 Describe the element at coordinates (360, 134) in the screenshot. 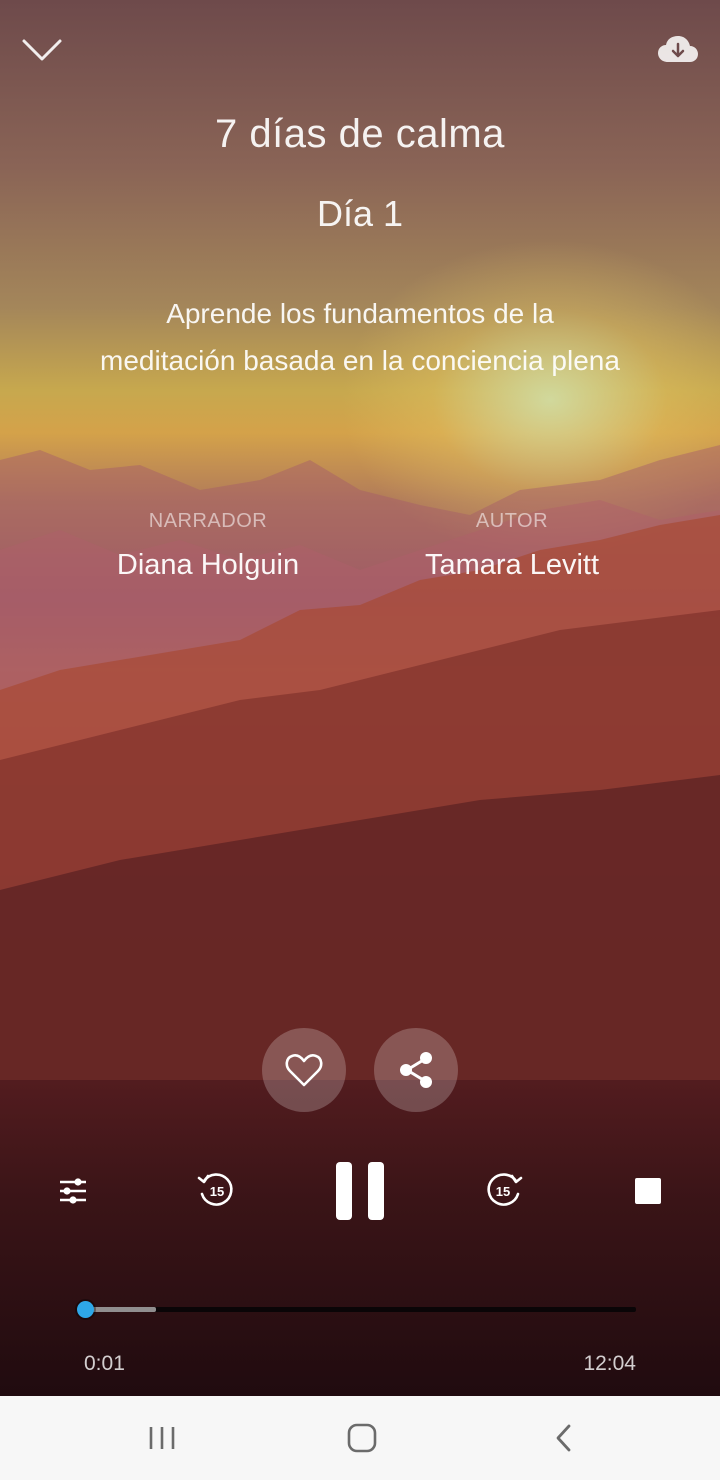

I see `session-title: 7 días de calma` at that location.